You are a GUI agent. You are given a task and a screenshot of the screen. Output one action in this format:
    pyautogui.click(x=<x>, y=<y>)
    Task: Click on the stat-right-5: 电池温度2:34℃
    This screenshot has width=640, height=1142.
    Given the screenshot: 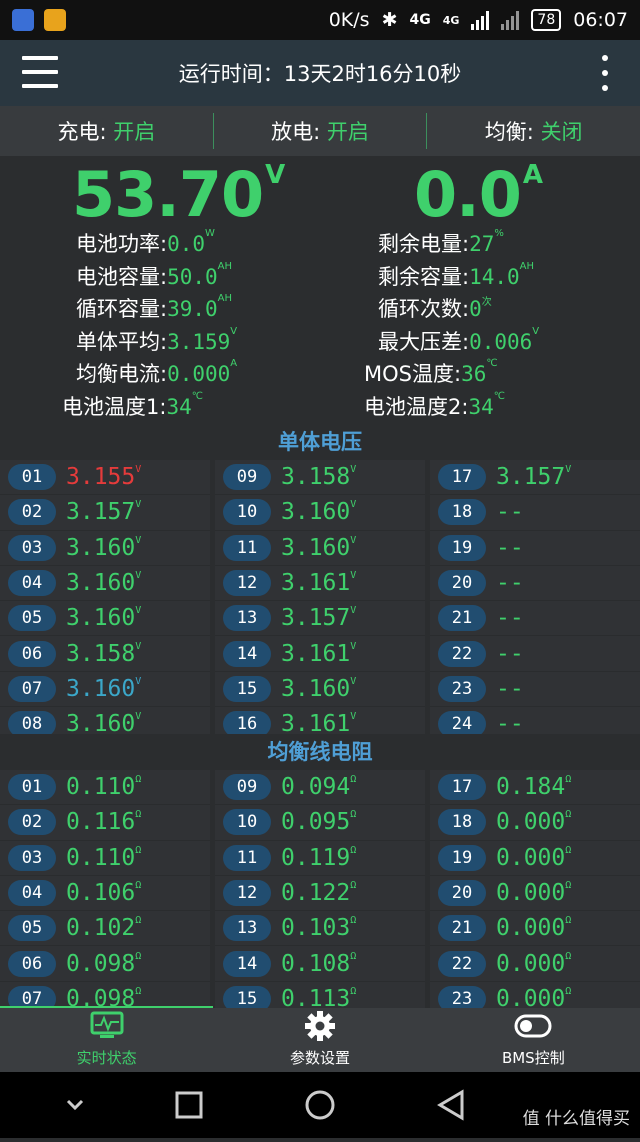 What is the action you would take?
    pyautogui.click(x=434, y=406)
    